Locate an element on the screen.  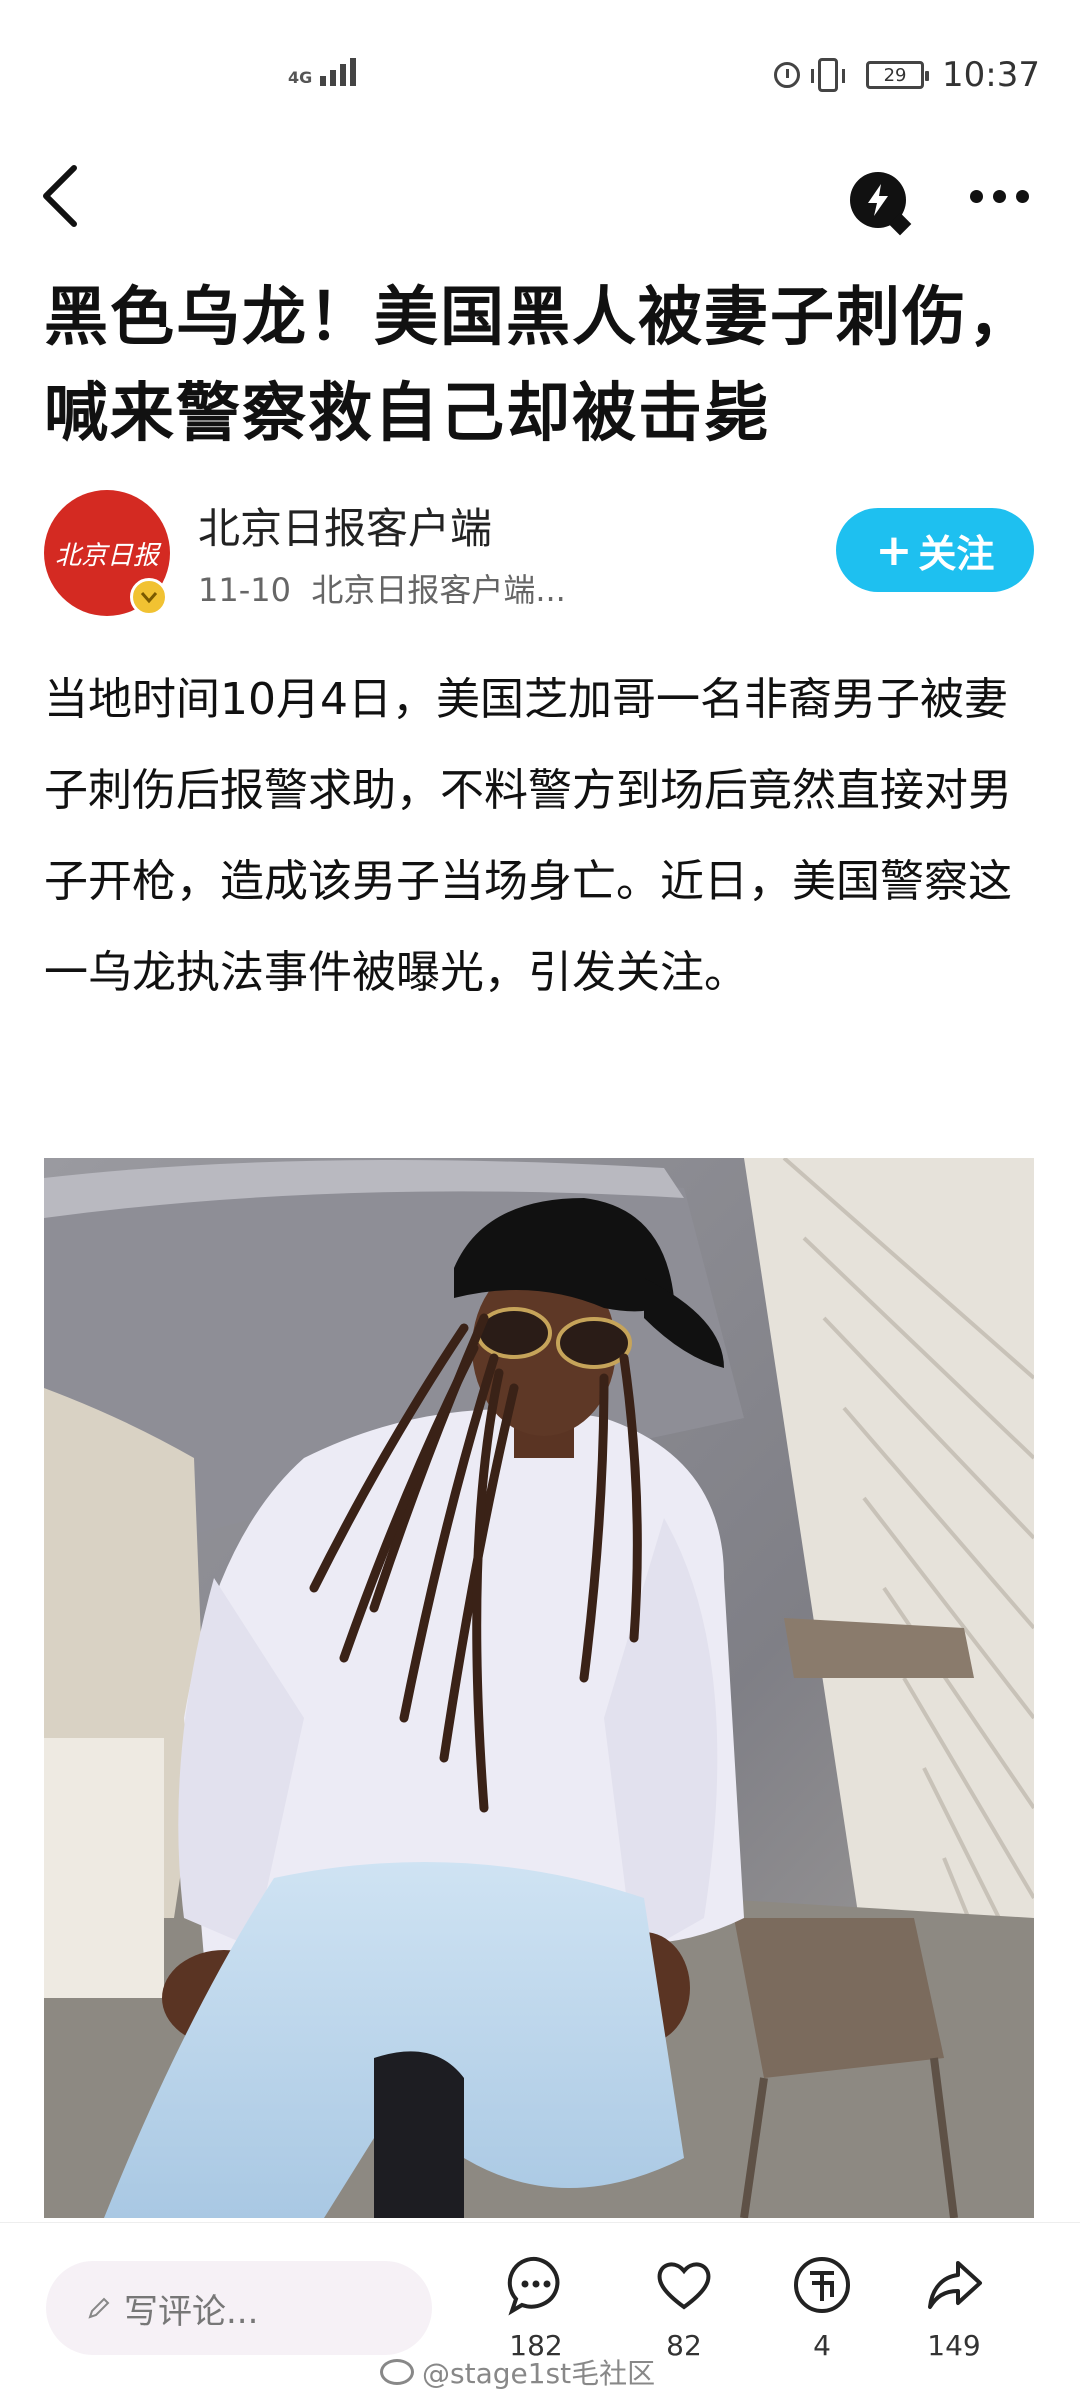
battery-level: 29 is located at coordinates (895, 75).